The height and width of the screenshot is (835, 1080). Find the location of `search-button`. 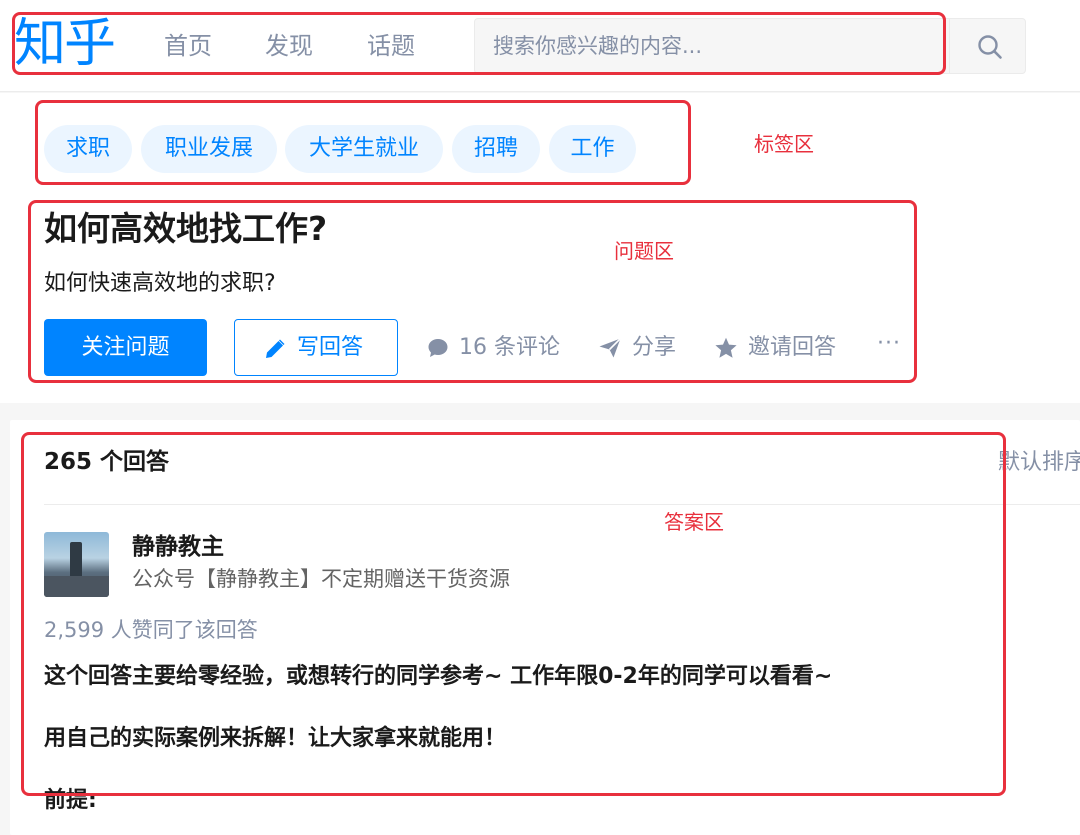

search-button is located at coordinates (987, 46).